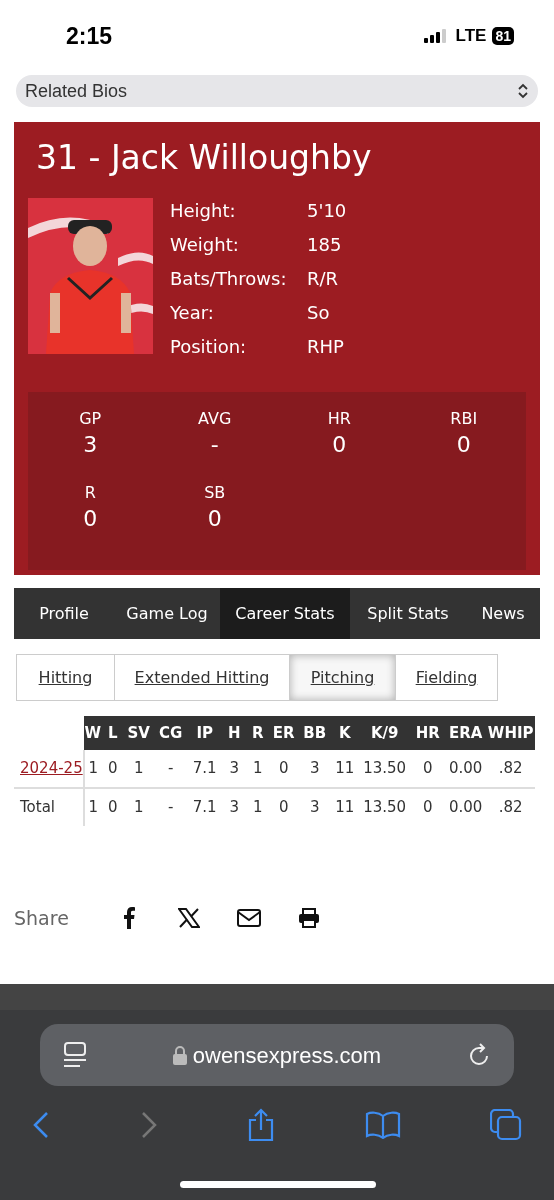  What do you see at coordinates (465, 733) in the screenshot?
I see `column-header: ERA` at bounding box center [465, 733].